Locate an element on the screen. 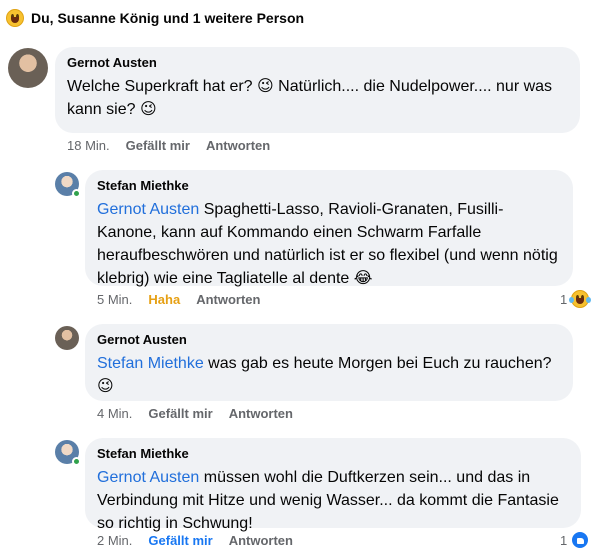 The width and height of the screenshot is (600, 556). comment-actions: 4 Min. Gefällt mir Antworten is located at coordinates (203, 414).